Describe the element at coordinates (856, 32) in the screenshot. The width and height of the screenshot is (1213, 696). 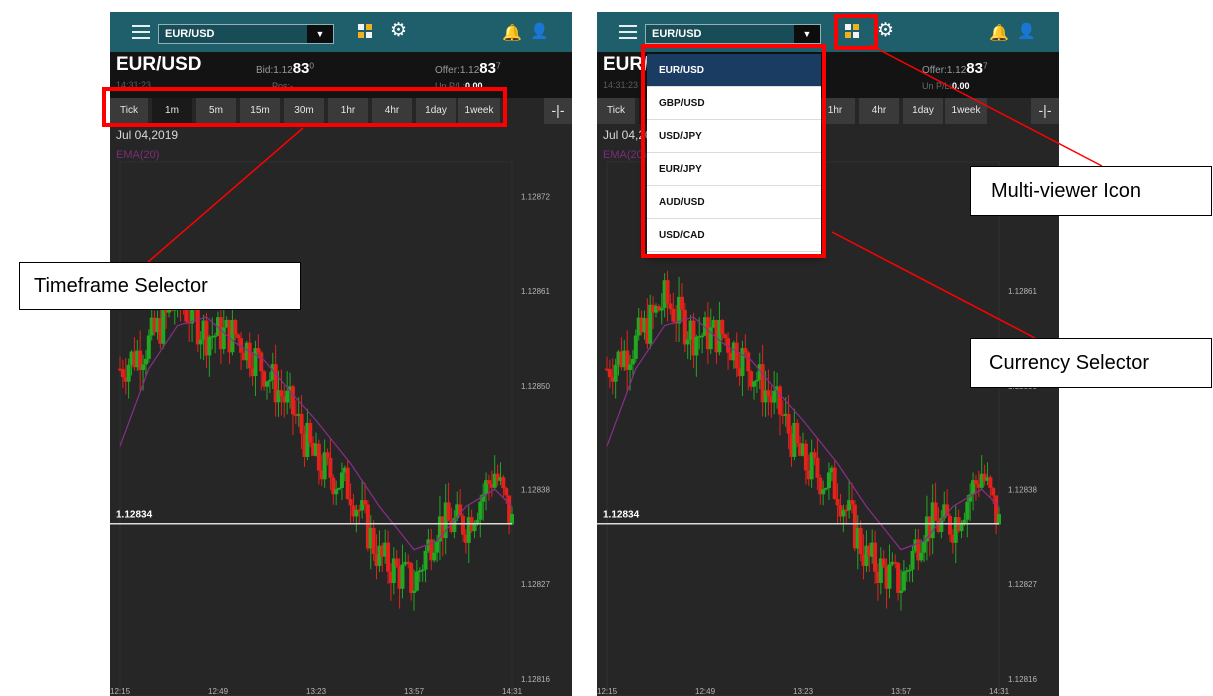
I see `highlight-multiviewer-icon` at that location.